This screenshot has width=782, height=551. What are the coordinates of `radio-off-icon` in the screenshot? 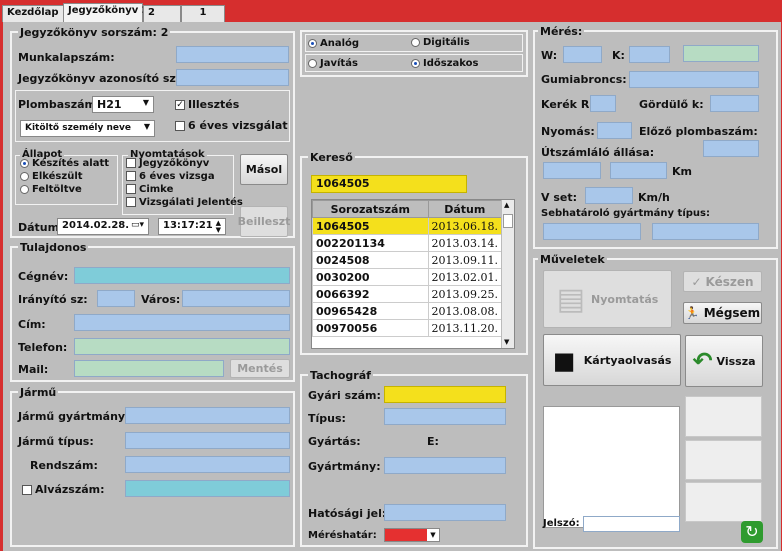 It's located at (24, 189).